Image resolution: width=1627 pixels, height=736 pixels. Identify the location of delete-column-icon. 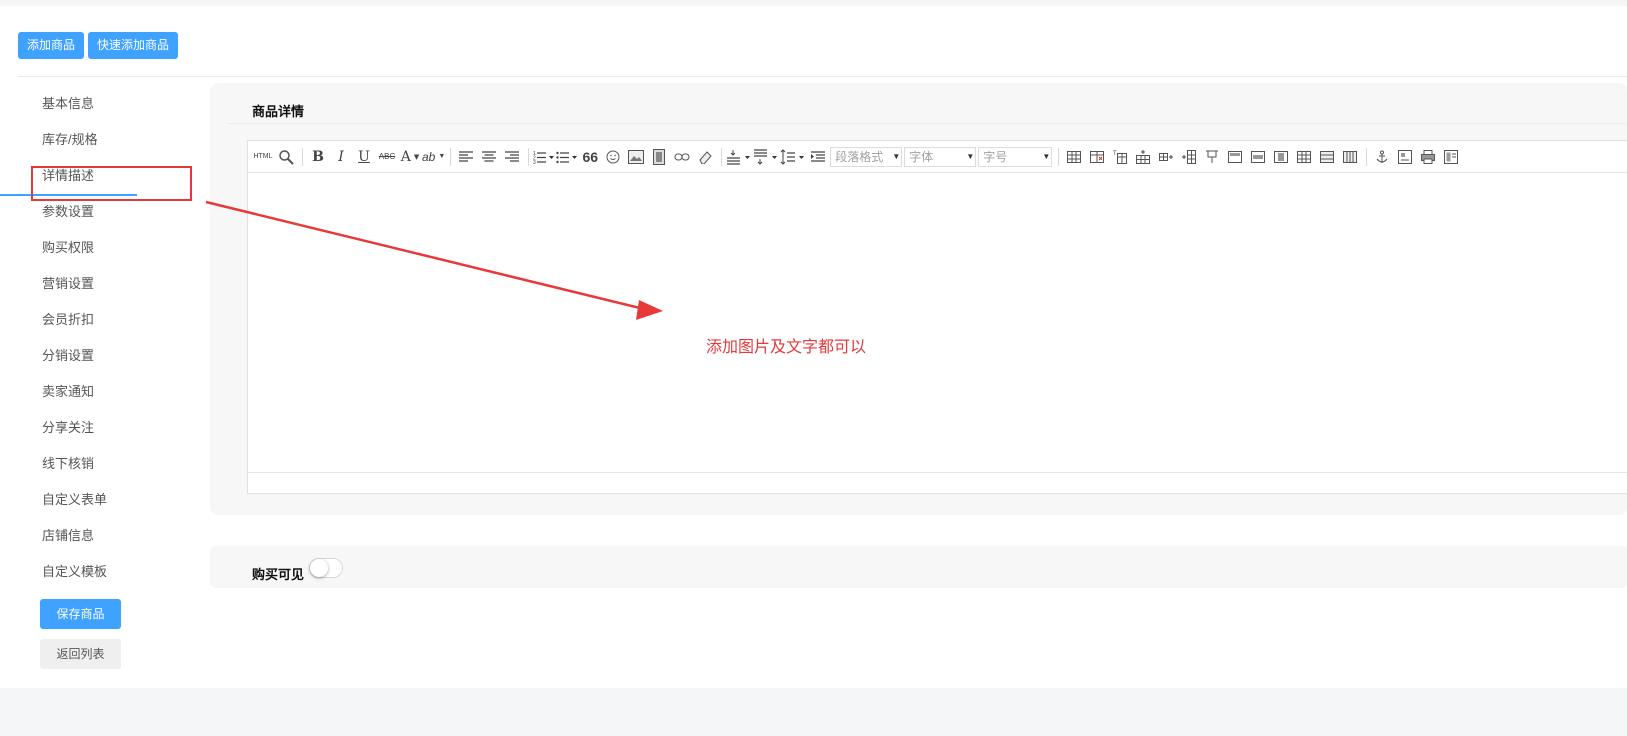
(1212, 157).